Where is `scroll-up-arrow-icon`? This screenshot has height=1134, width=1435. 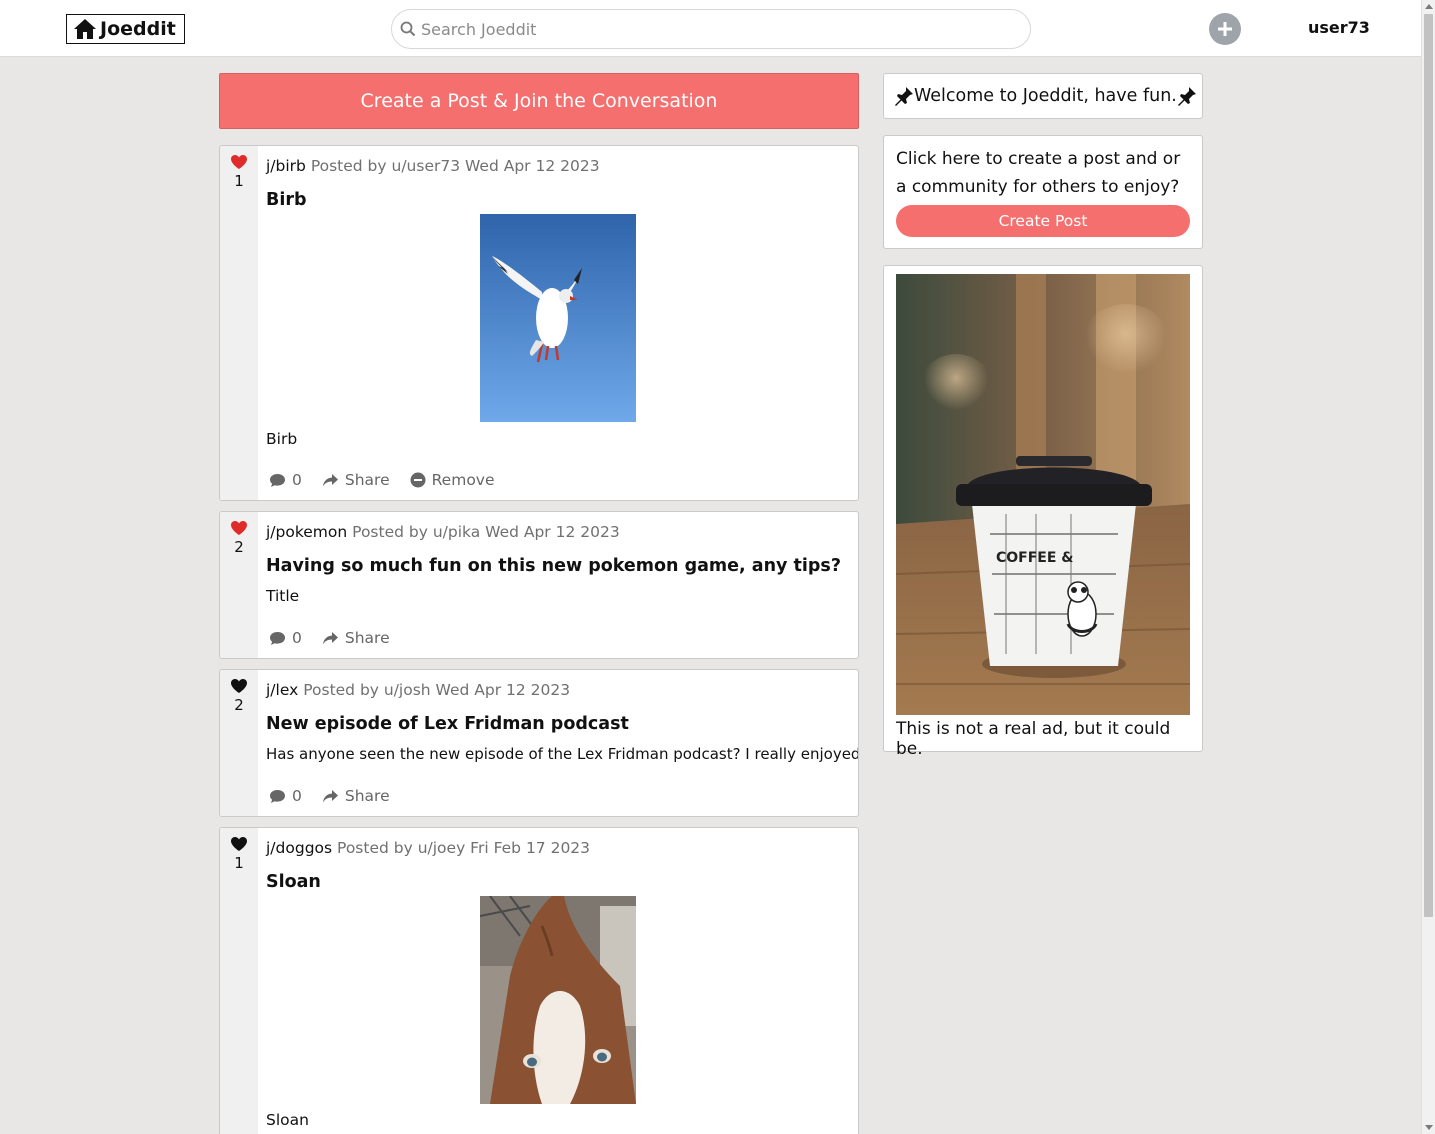
scroll-up-arrow-icon is located at coordinates (1429, 6).